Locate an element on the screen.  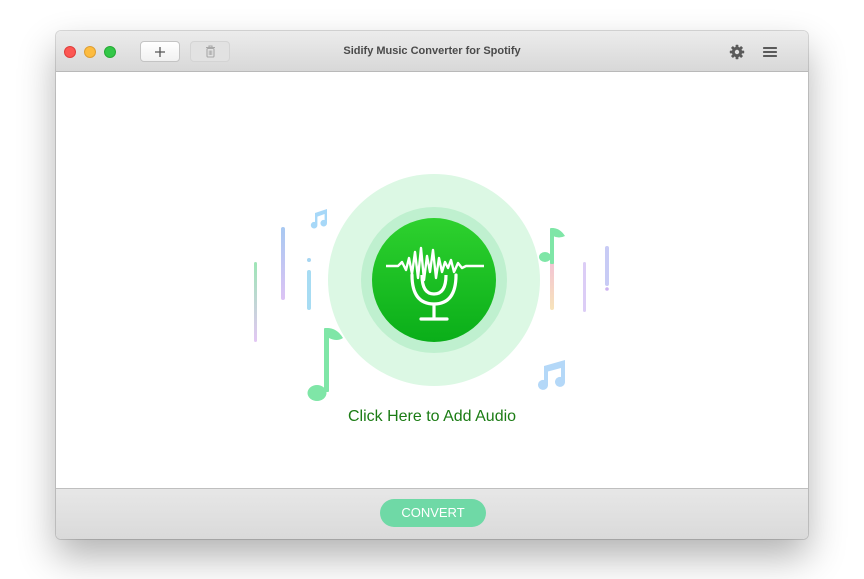
double-note-icon-right is located at coordinates (551, 375).